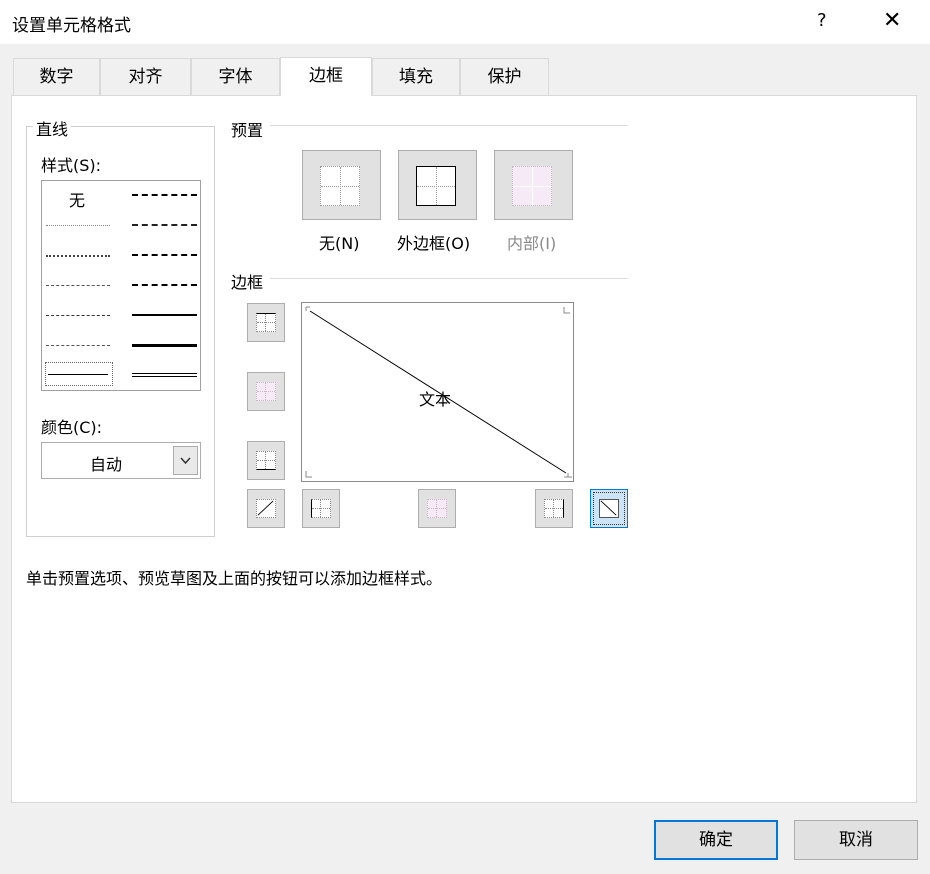 The width and height of the screenshot is (930, 874). Describe the element at coordinates (164, 345) in the screenshot. I see `line-style-thick` at that location.